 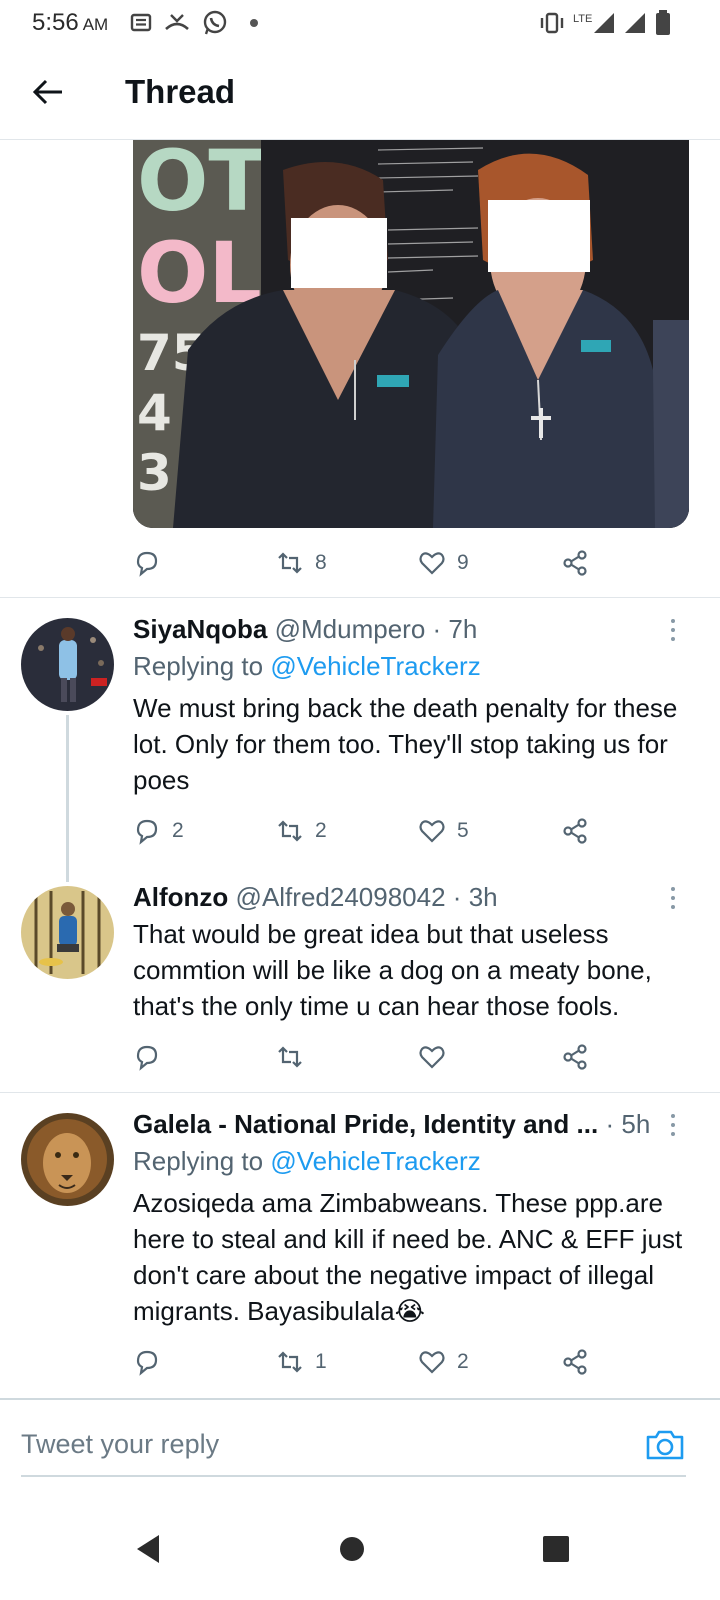 I want to click on tweet-header: Alfonzo @Alfred24098042 · 3h, so click(x=315, y=897).